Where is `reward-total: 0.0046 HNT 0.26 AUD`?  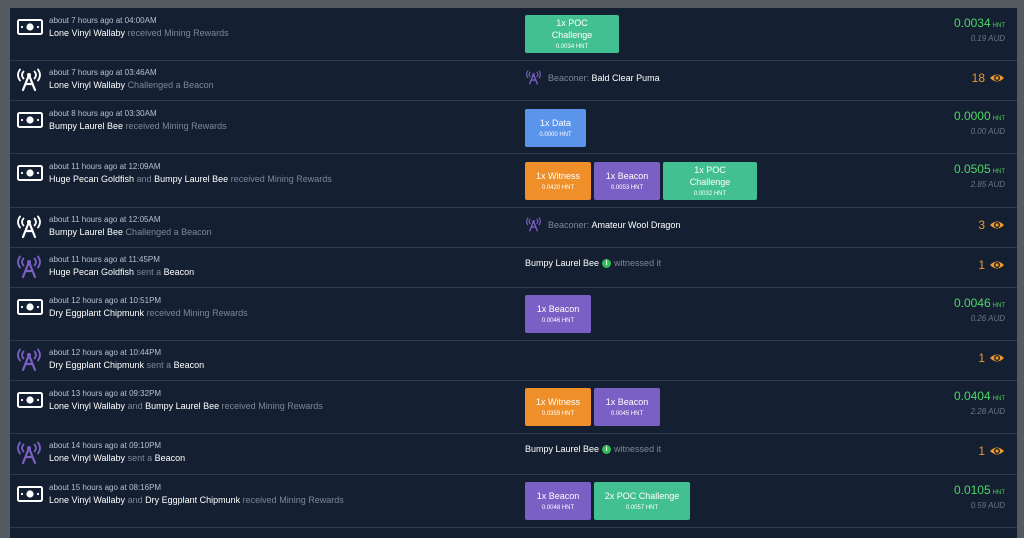 reward-total: 0.0046 HNT 0.26 AUD is located at coordinates (979, 309).